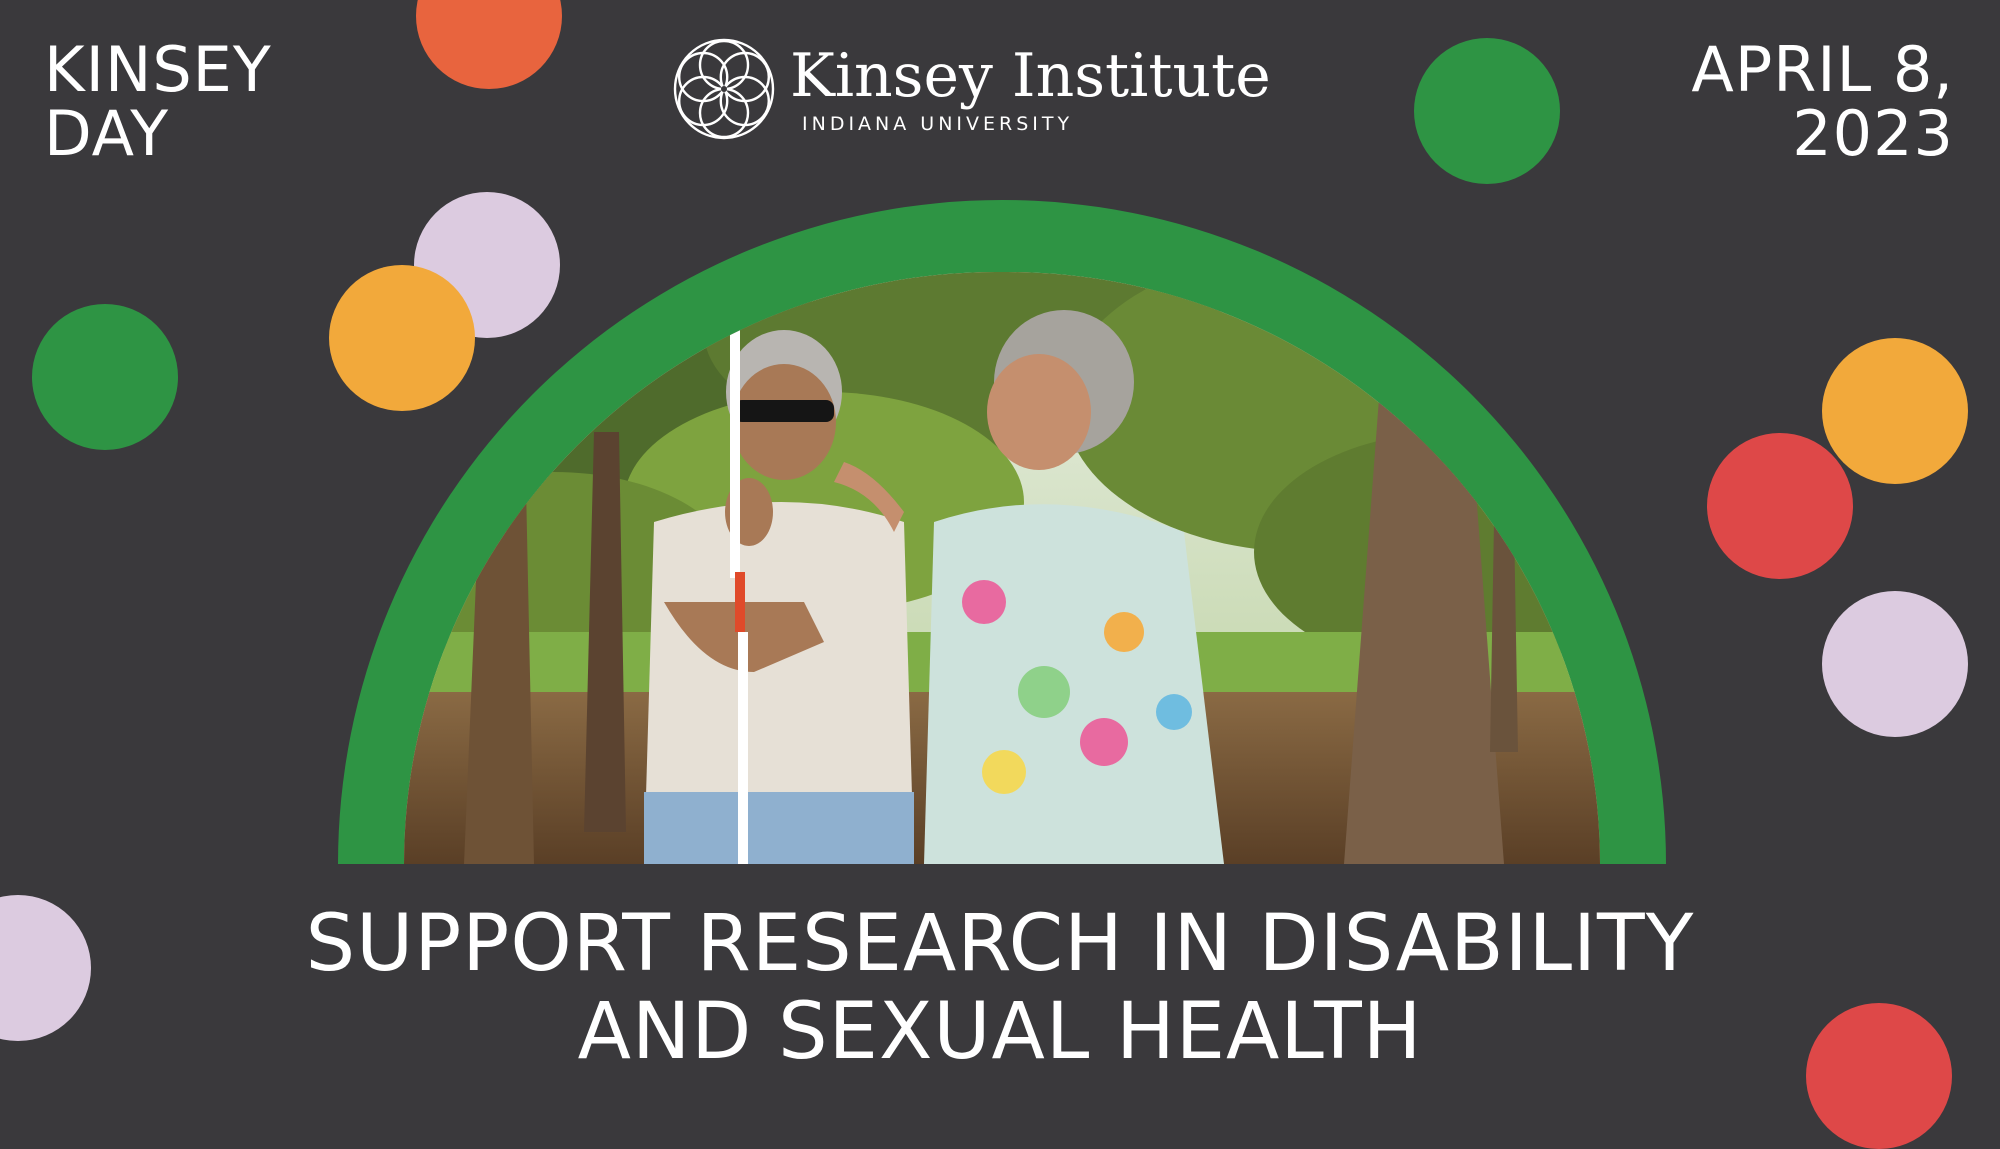 The height and width of the screenshot is (1149, 2000). What do you see at coordinates (1000, 1032) in the screenshot?
I see `headline-line2: AND SEXUAL HEALTH` at bounding box center [1000, 1032].